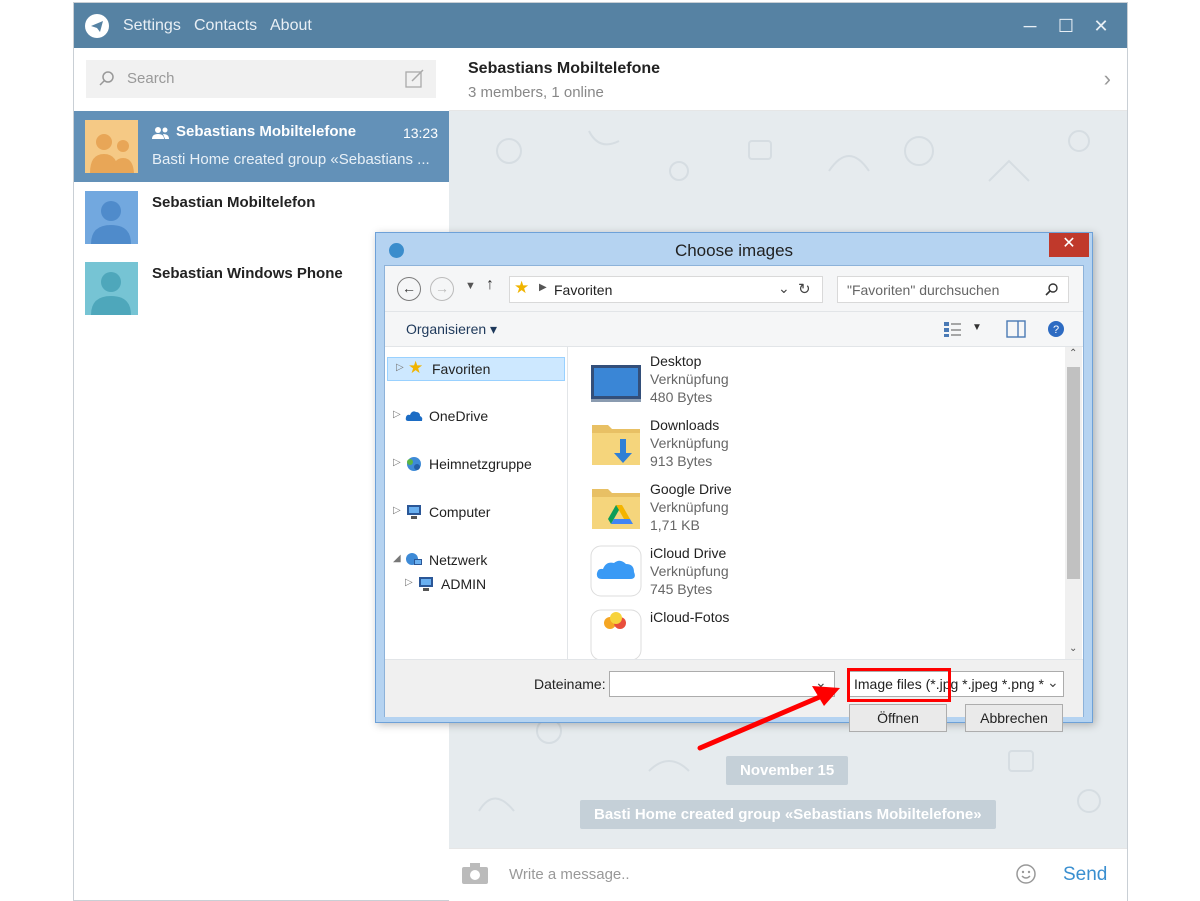 This screenshot has width=1200, height=901. I want to click on file-item-google-drive: Google Drive Verknüpfung 1,71 KB, so click(790, 507).